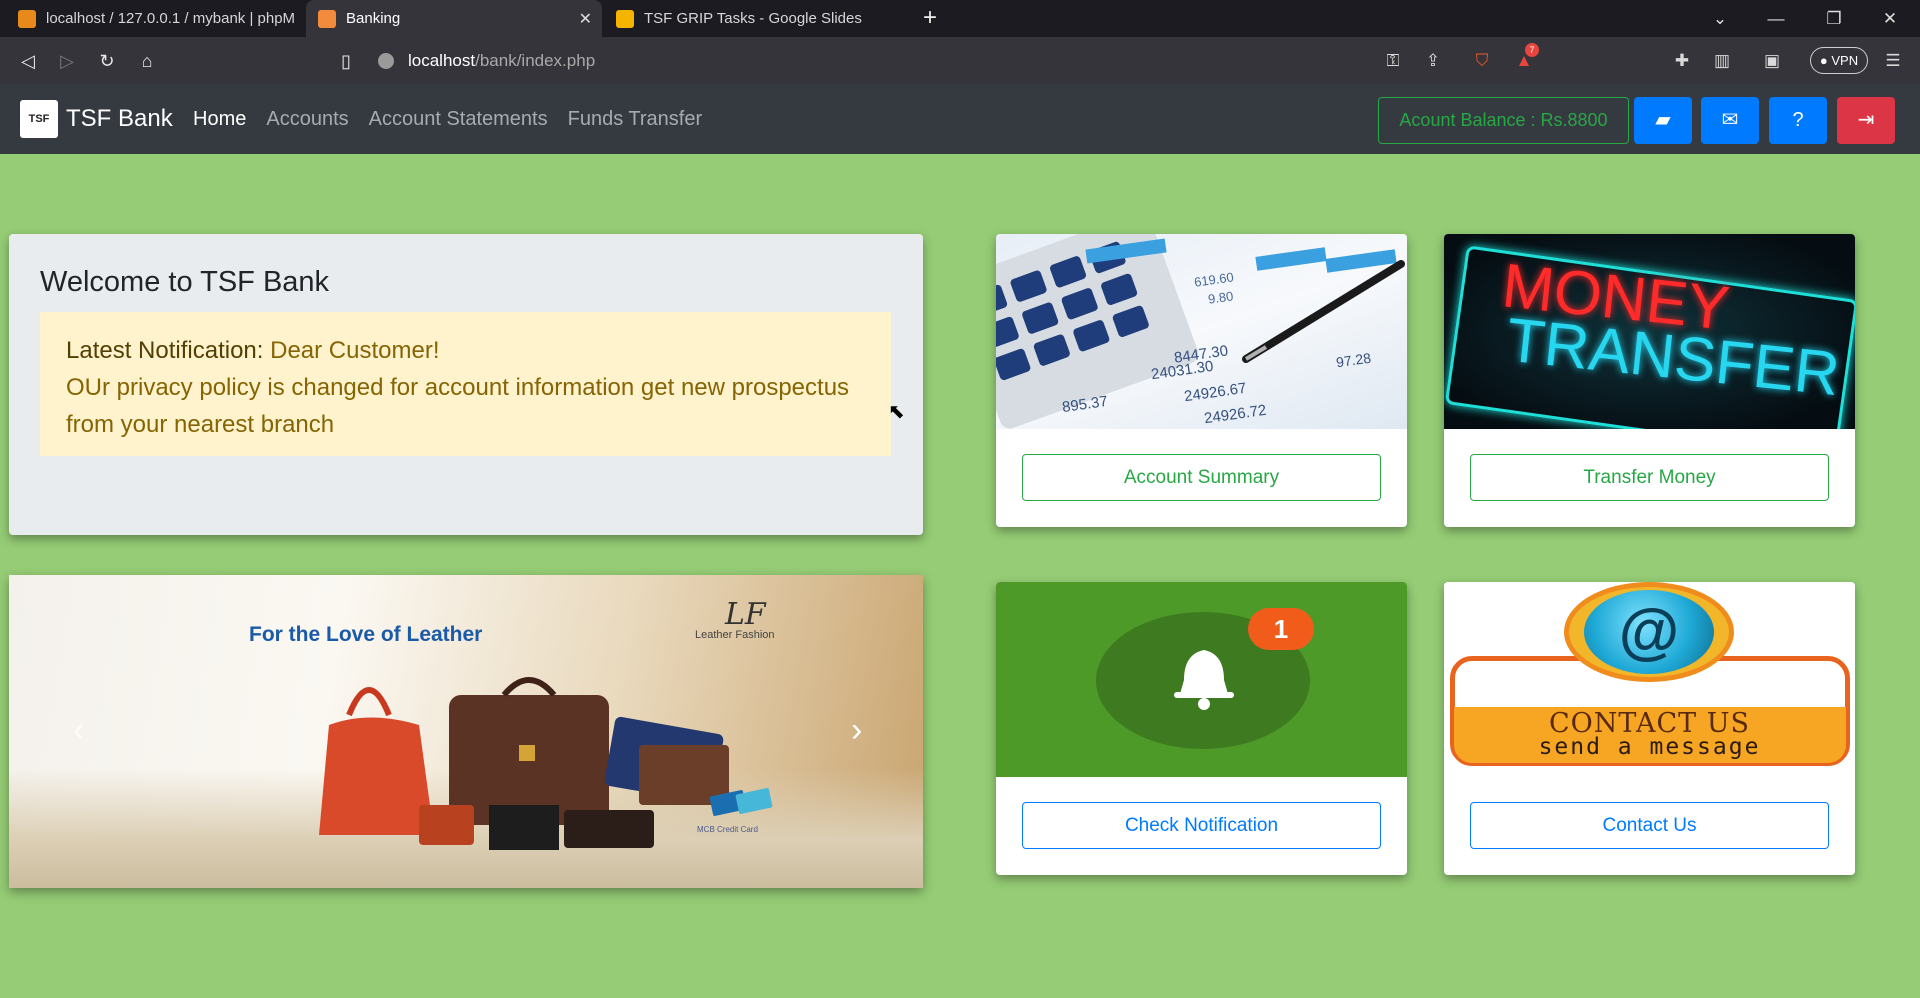 The height and width of the screenshot is (998, 1920). I want to click on carousel-prev-icon: ‹, so click(78, 730).